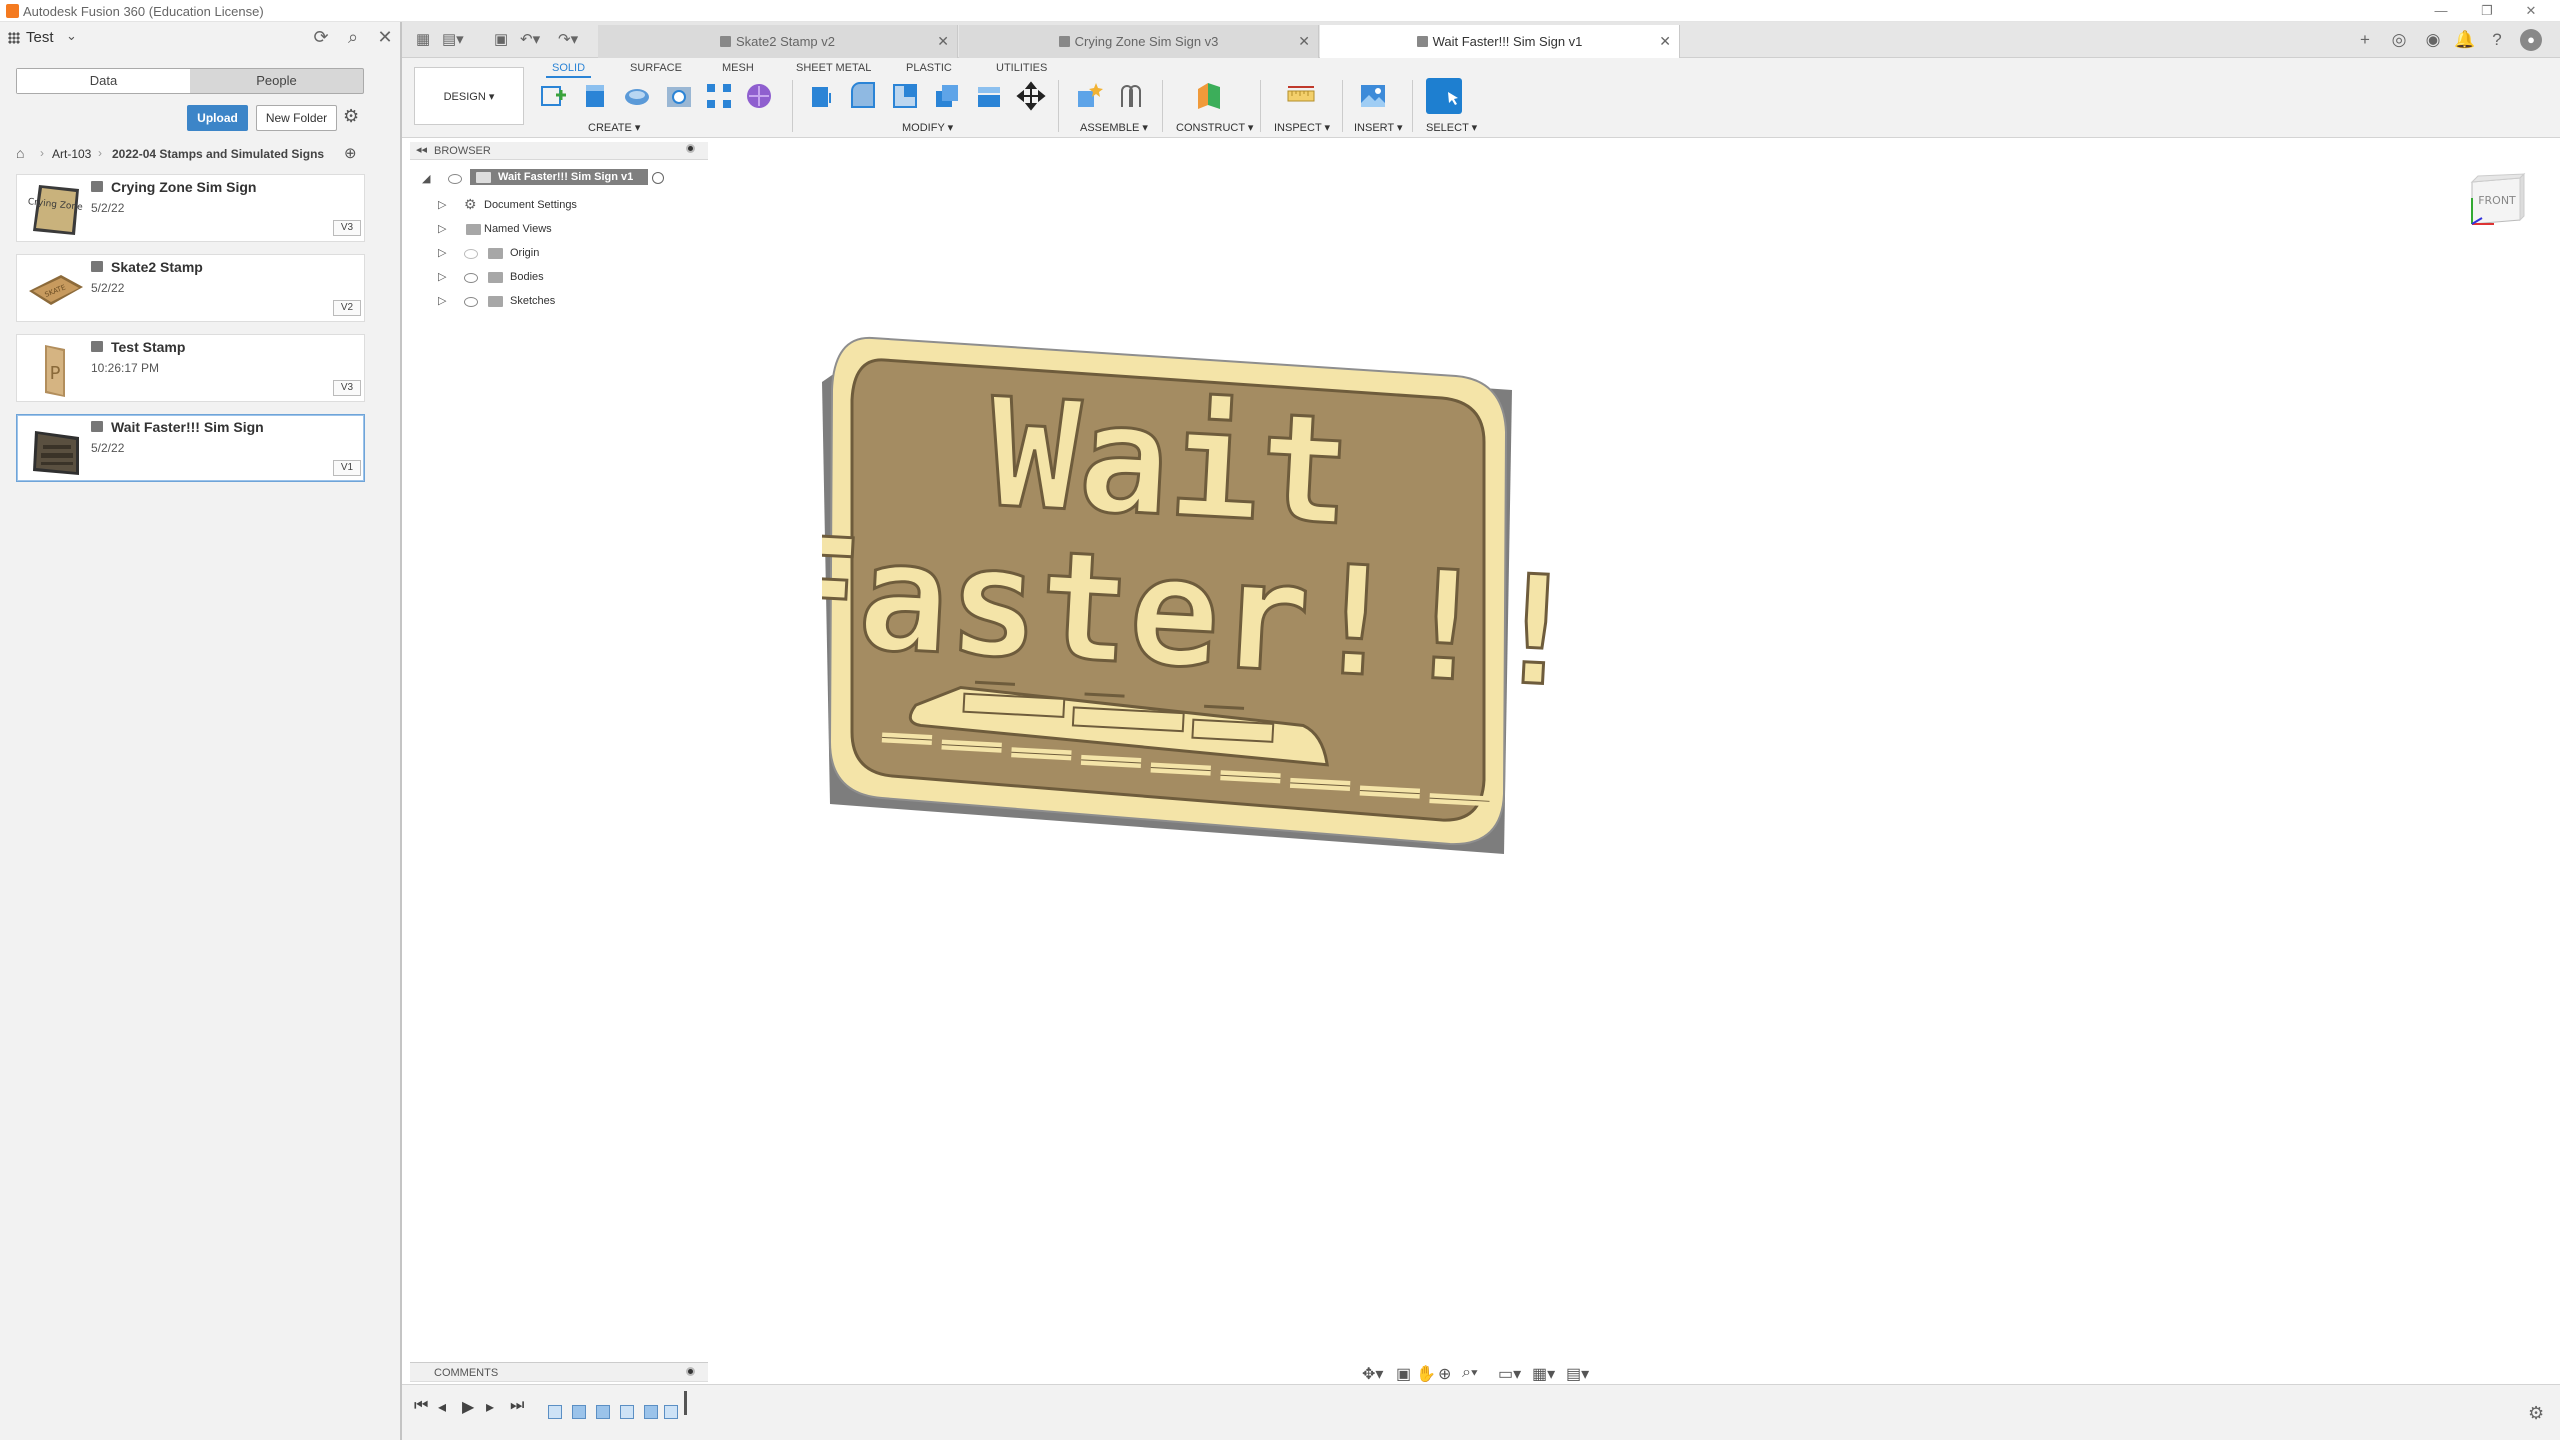  What do you see at coordinates (1131, 96) in the screenshot?
I see `joint-icon` at bounding box center [1131, 96].